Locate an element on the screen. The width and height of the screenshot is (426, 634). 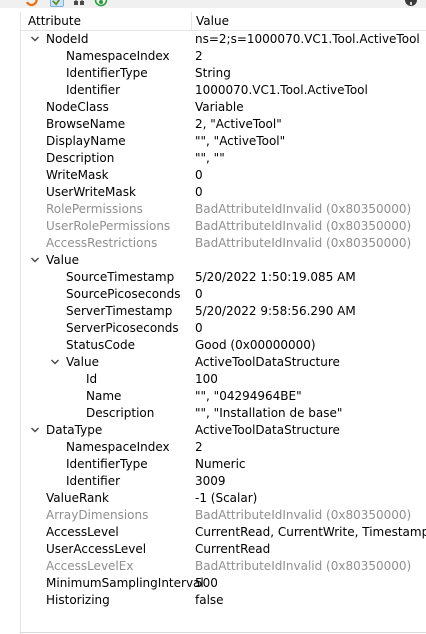
attribute-name: AccessLevel is located at coordinates (82, 532).